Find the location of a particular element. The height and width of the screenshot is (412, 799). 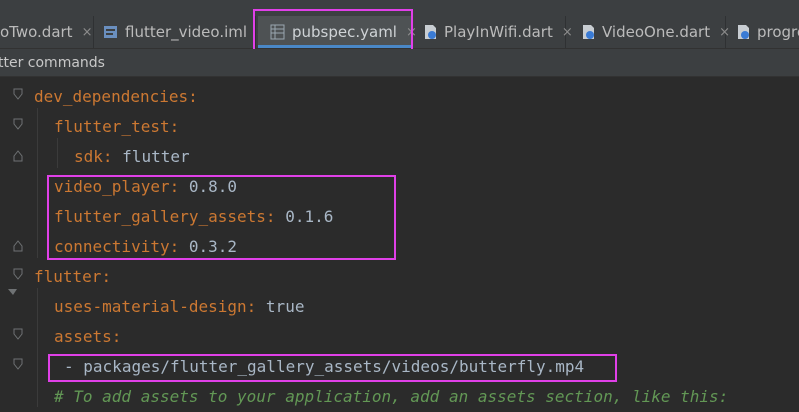

yaml-key: video_player is located at coordinates (112, 186).